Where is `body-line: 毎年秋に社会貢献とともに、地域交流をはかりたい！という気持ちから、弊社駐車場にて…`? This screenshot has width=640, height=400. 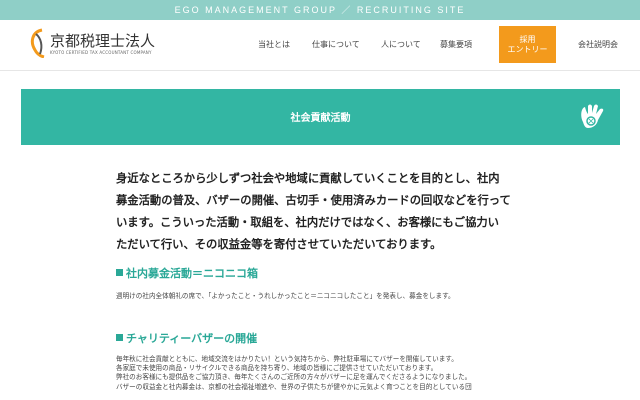 body-line: 毎年秋に社会貢献とともに、地域交流をはかりたい！という気持ちから、弊社駐車場にて… is located at coordinates (287, 359).